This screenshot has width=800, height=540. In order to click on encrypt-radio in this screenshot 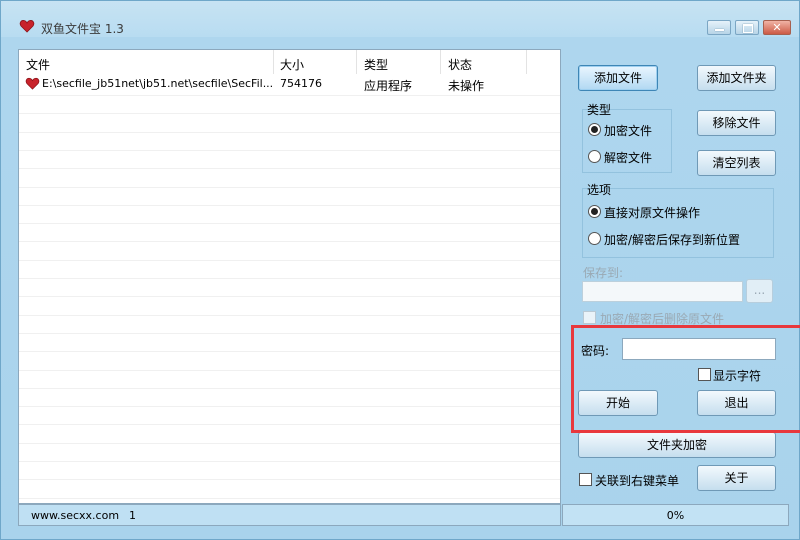, I will do `click(594, 129)`.